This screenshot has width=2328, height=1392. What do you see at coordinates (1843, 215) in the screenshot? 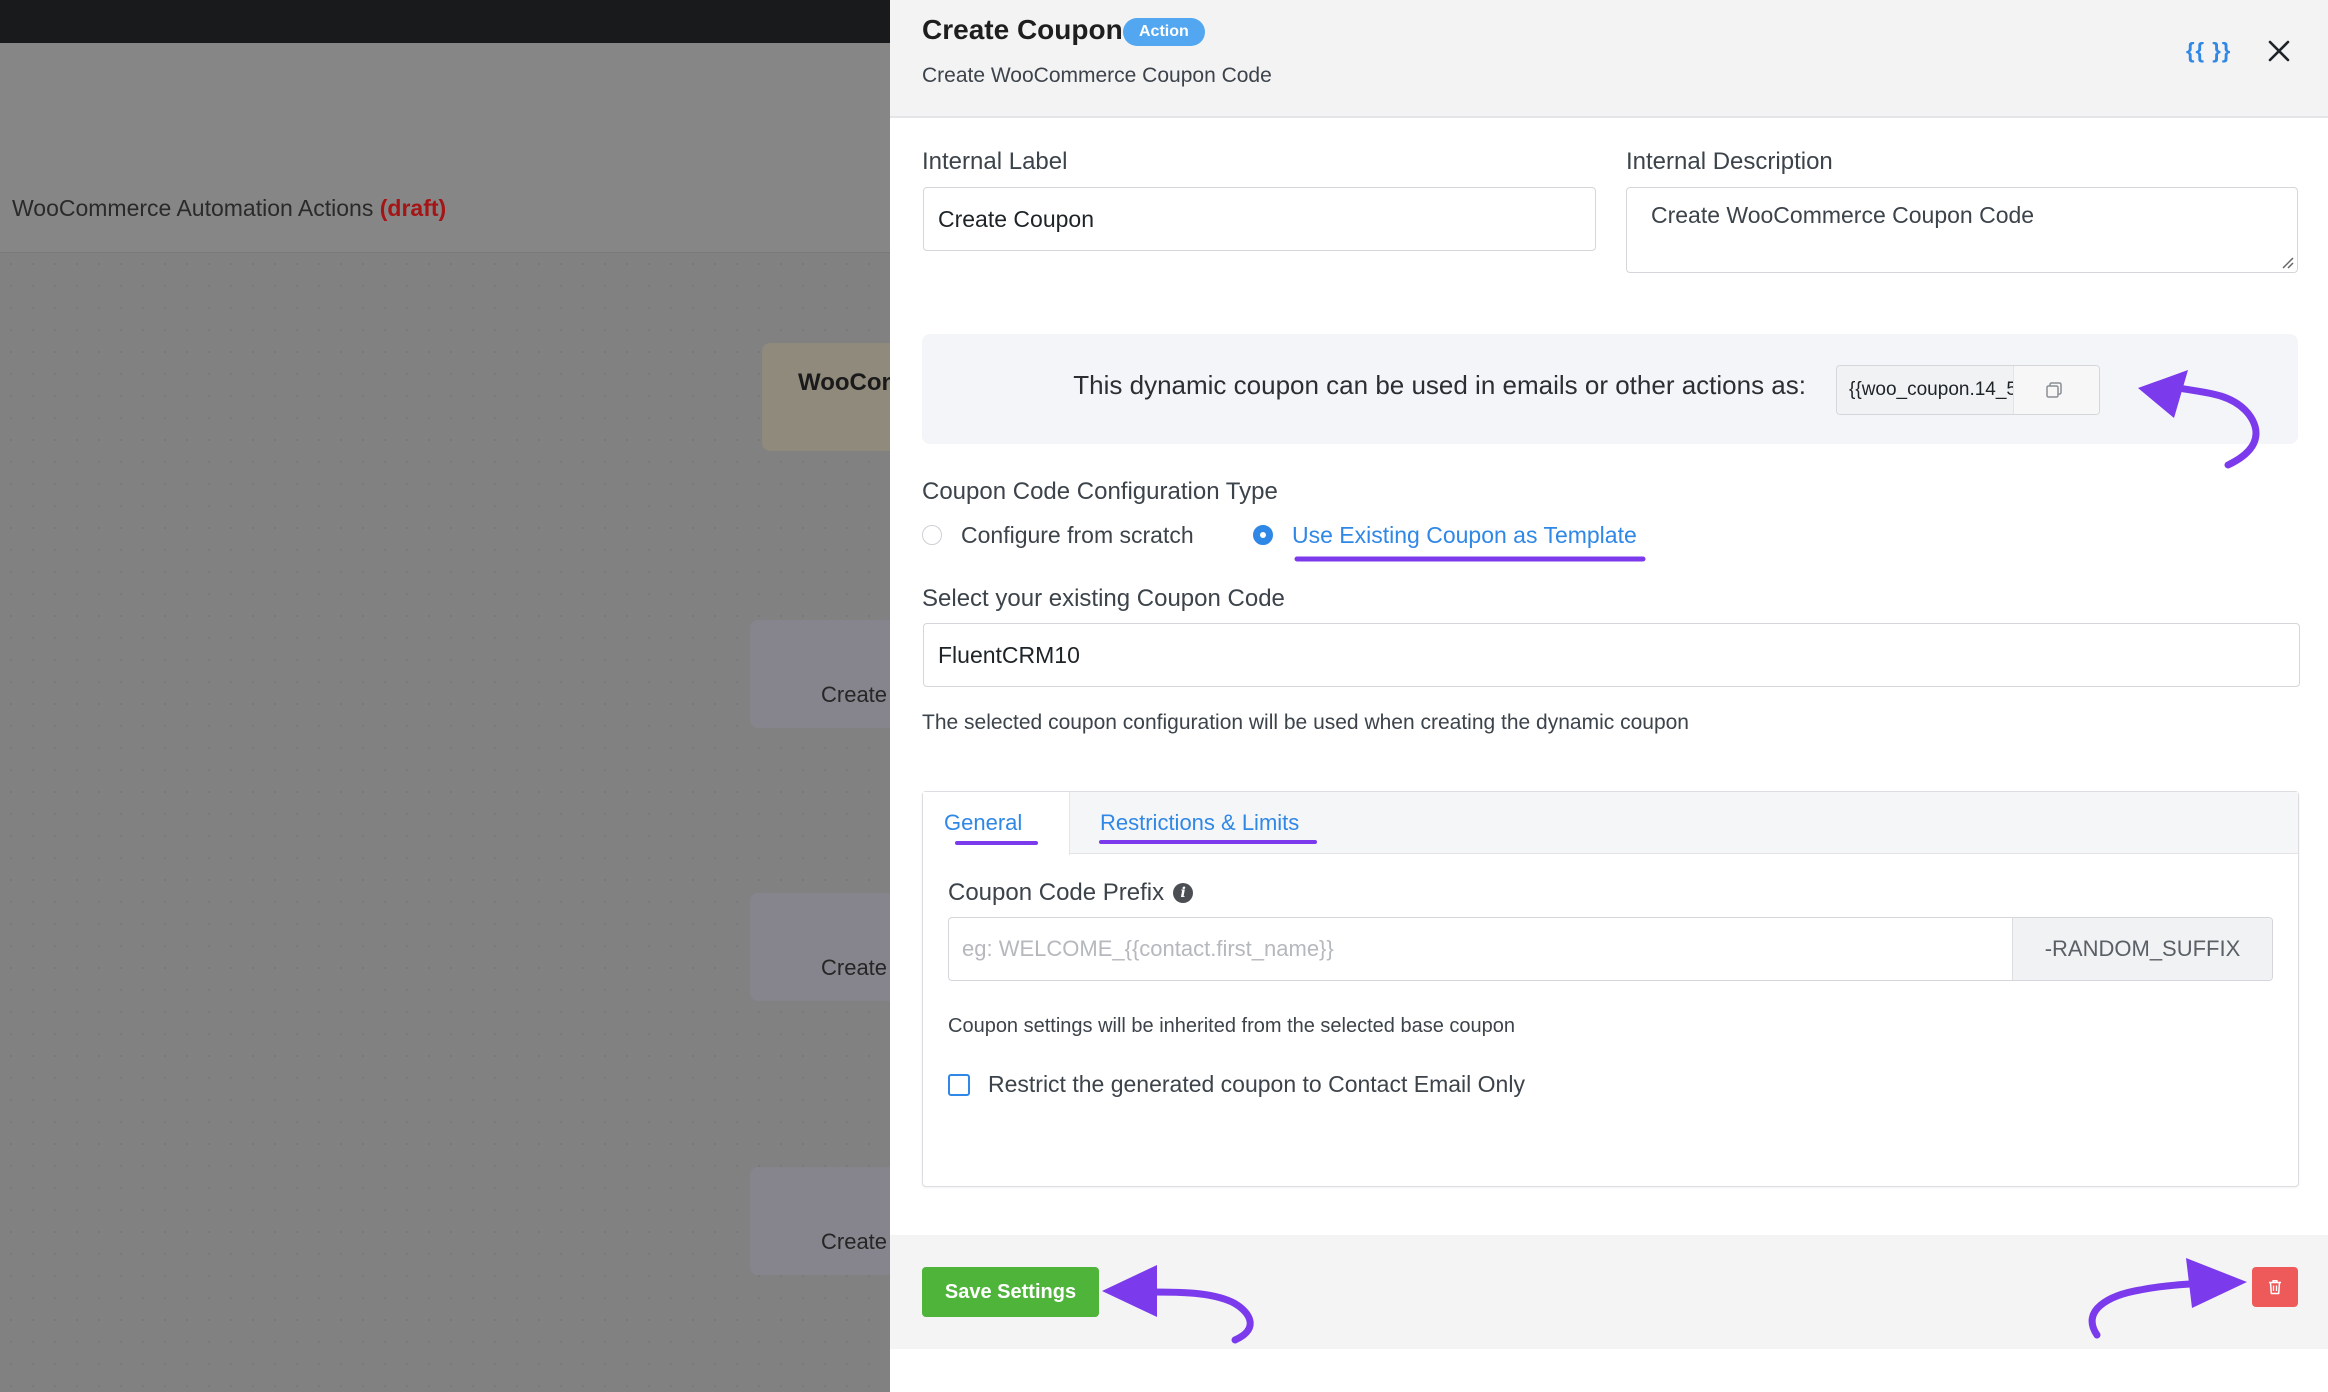
I see `internal-description-value: Create WooCommerce Coupon Code` at bounding box center [1843, 215].